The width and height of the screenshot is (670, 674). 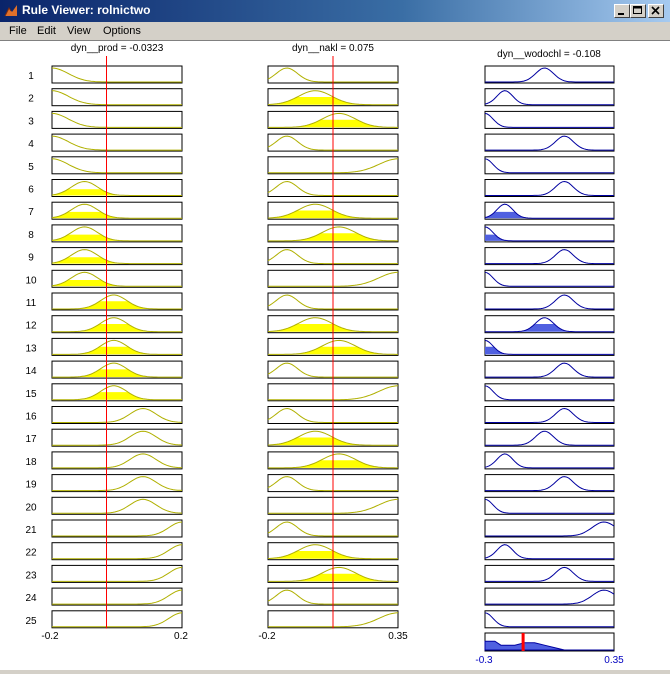 What do you see at coordinates (31, 235) in the screenshot?
I see `rule-number: 8` at bounding box center [31, 235].